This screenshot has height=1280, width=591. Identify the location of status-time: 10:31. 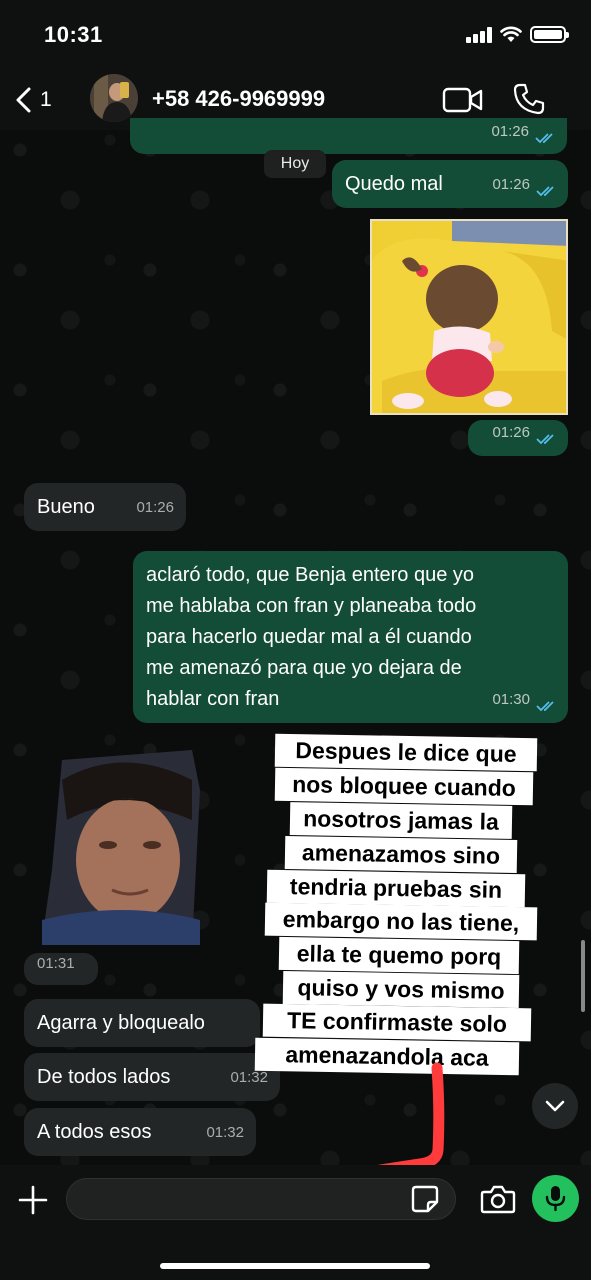
(73, 34).